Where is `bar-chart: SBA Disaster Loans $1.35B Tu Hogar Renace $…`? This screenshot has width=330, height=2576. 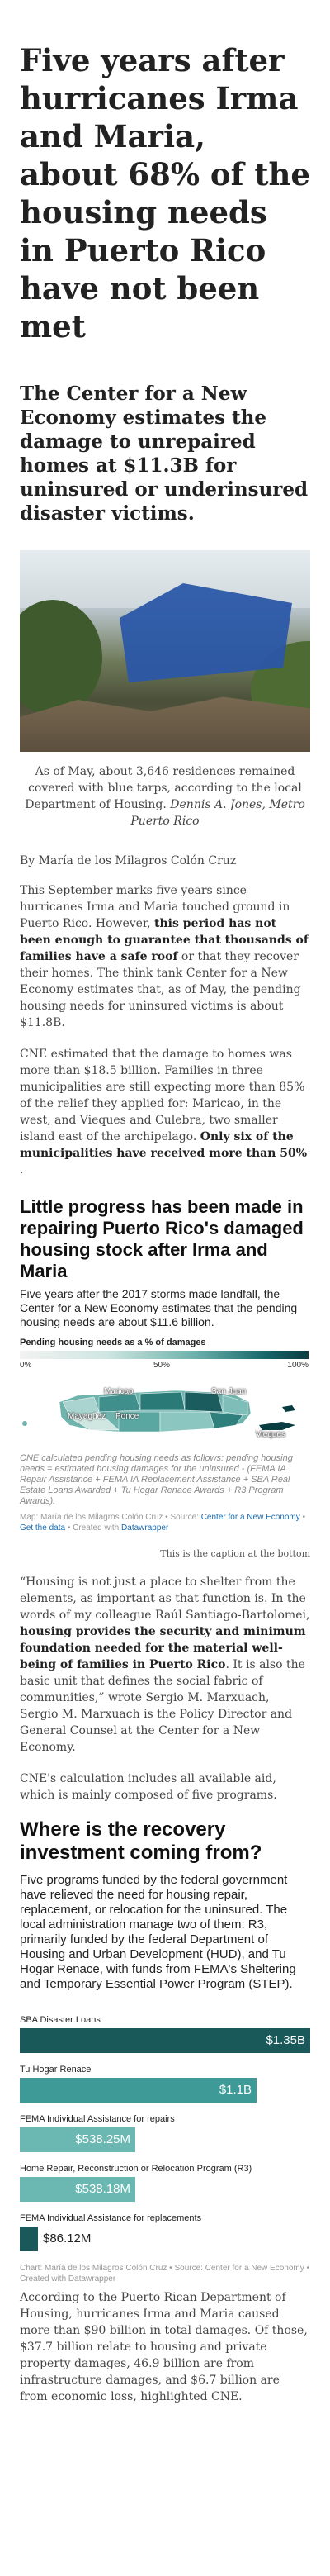
bar-chart: SBA Disaster Loans $1.35B Tu Hogar Renace $… is located at coordinates (165, 2133).